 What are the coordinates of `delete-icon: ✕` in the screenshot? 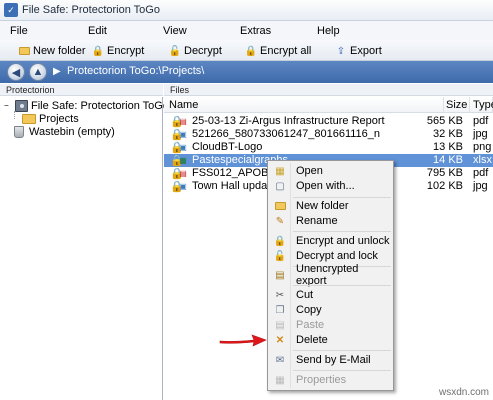 It's located at (280, 340).